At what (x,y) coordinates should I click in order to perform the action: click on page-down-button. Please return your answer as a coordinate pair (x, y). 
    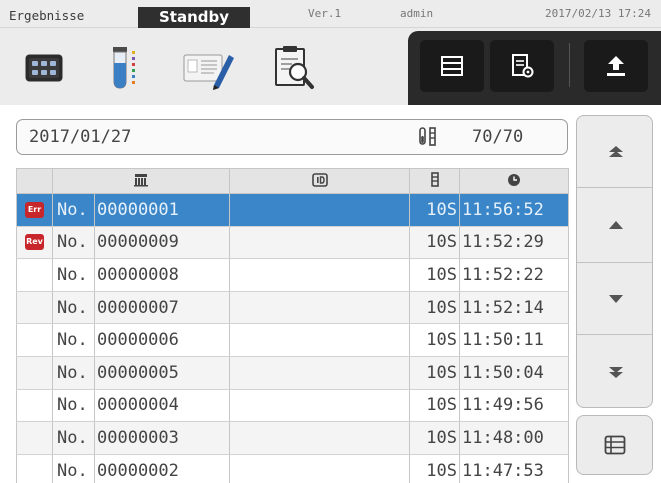
    Looking at the image, I should click on (614, 299).